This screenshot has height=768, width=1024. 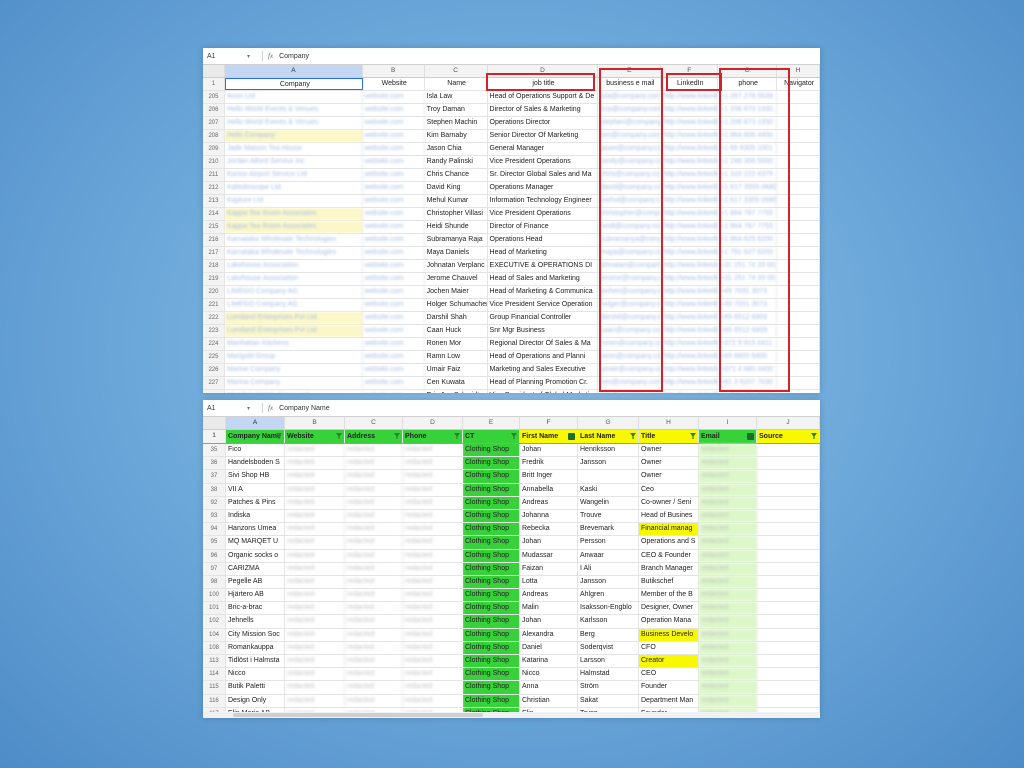 What do you see at coordinates (669, 634) in the screenshot?
I see `title-cell: Business Develo` at bounding box center [669, 634].